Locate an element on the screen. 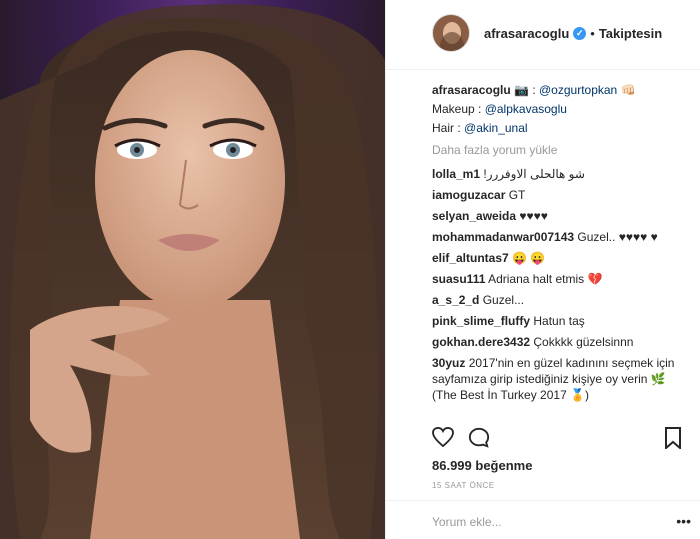  comment-text: Çokkkk güzelsinnn is located at coordinates (583, 342).